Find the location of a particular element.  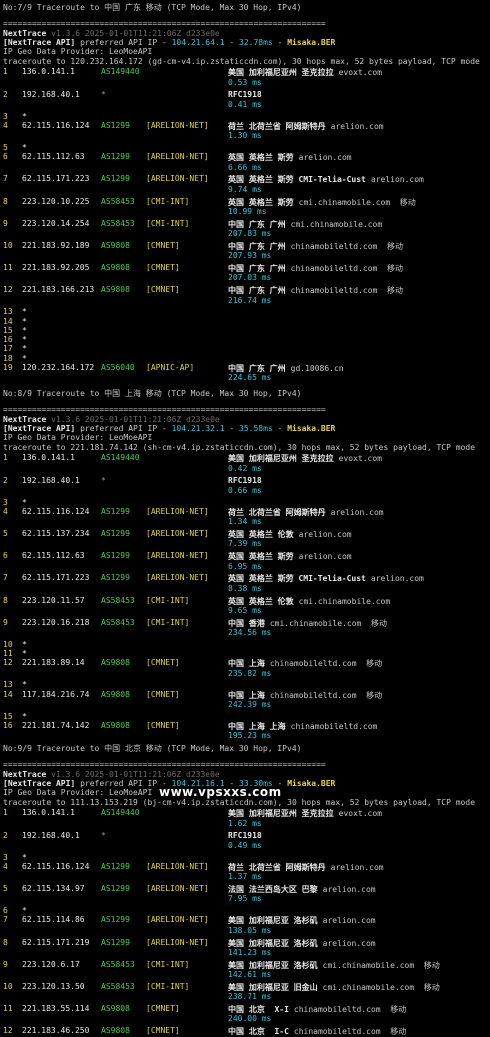

hop-ip: 62.115.112.63 is located at coordinates (53, 157).